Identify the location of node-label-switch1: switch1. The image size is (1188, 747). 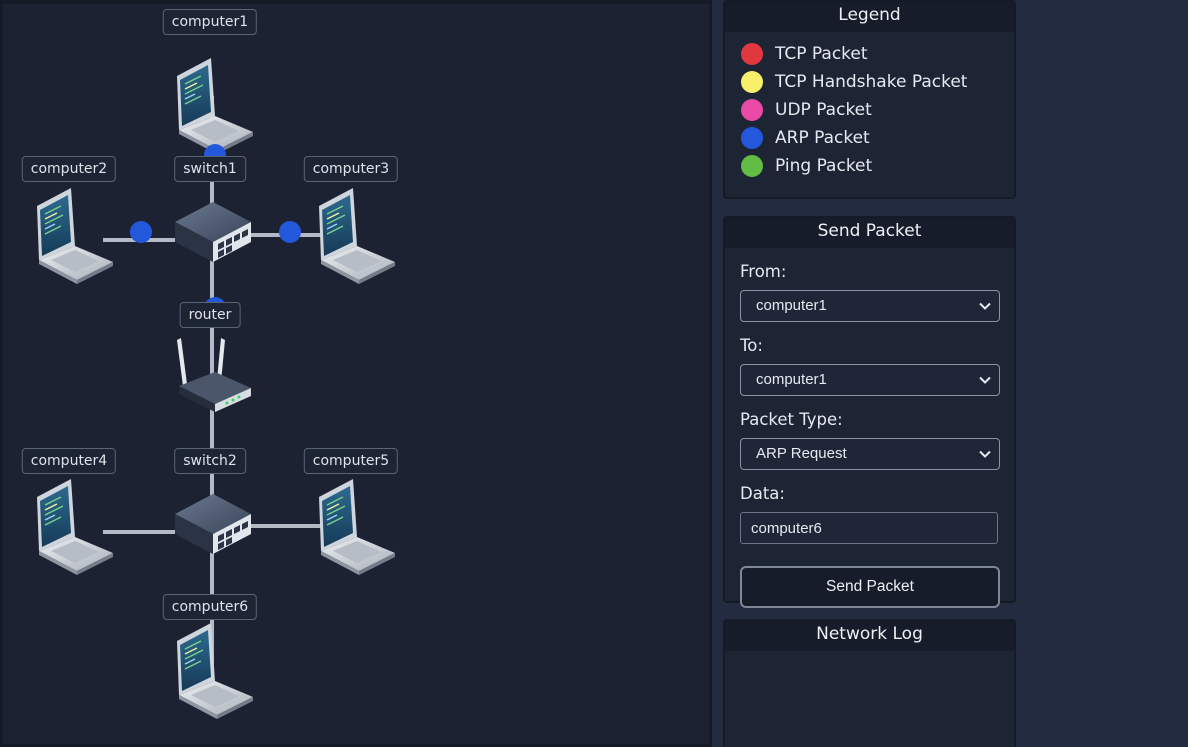
(210, 169).